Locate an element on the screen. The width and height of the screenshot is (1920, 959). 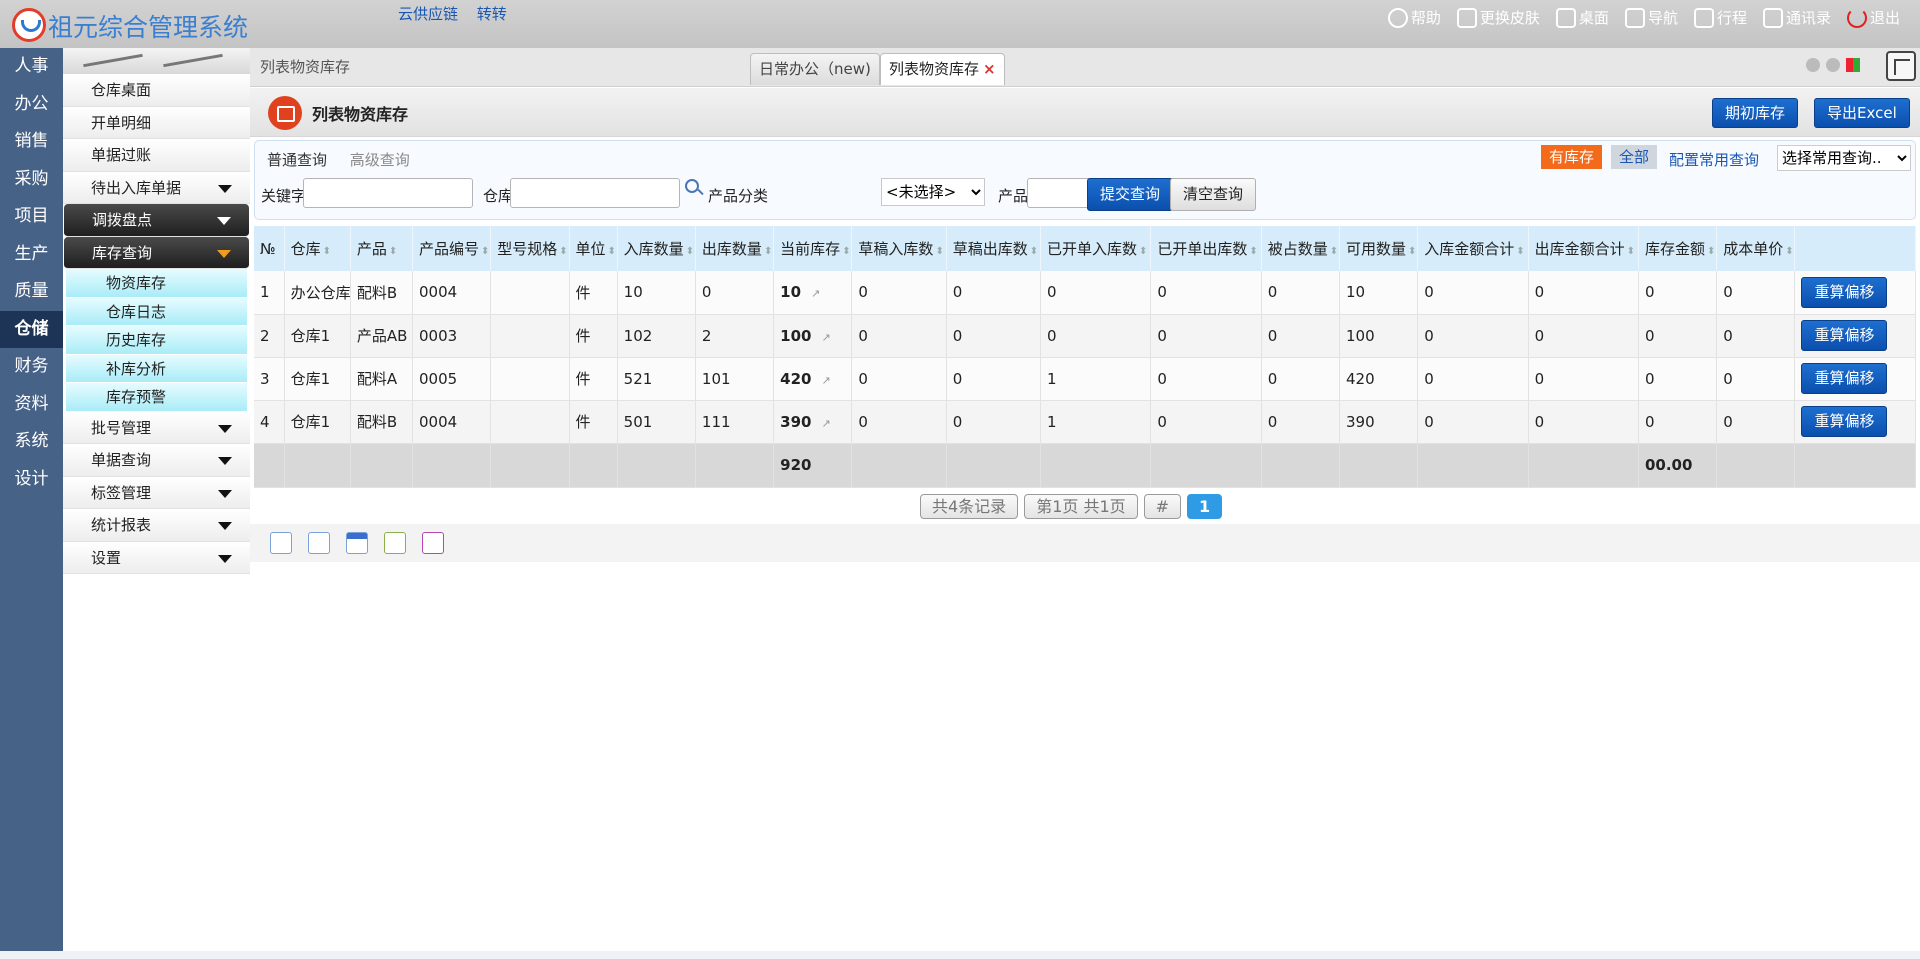
clear-query-button: 清空查询 is located at coordinates (1213, 194).